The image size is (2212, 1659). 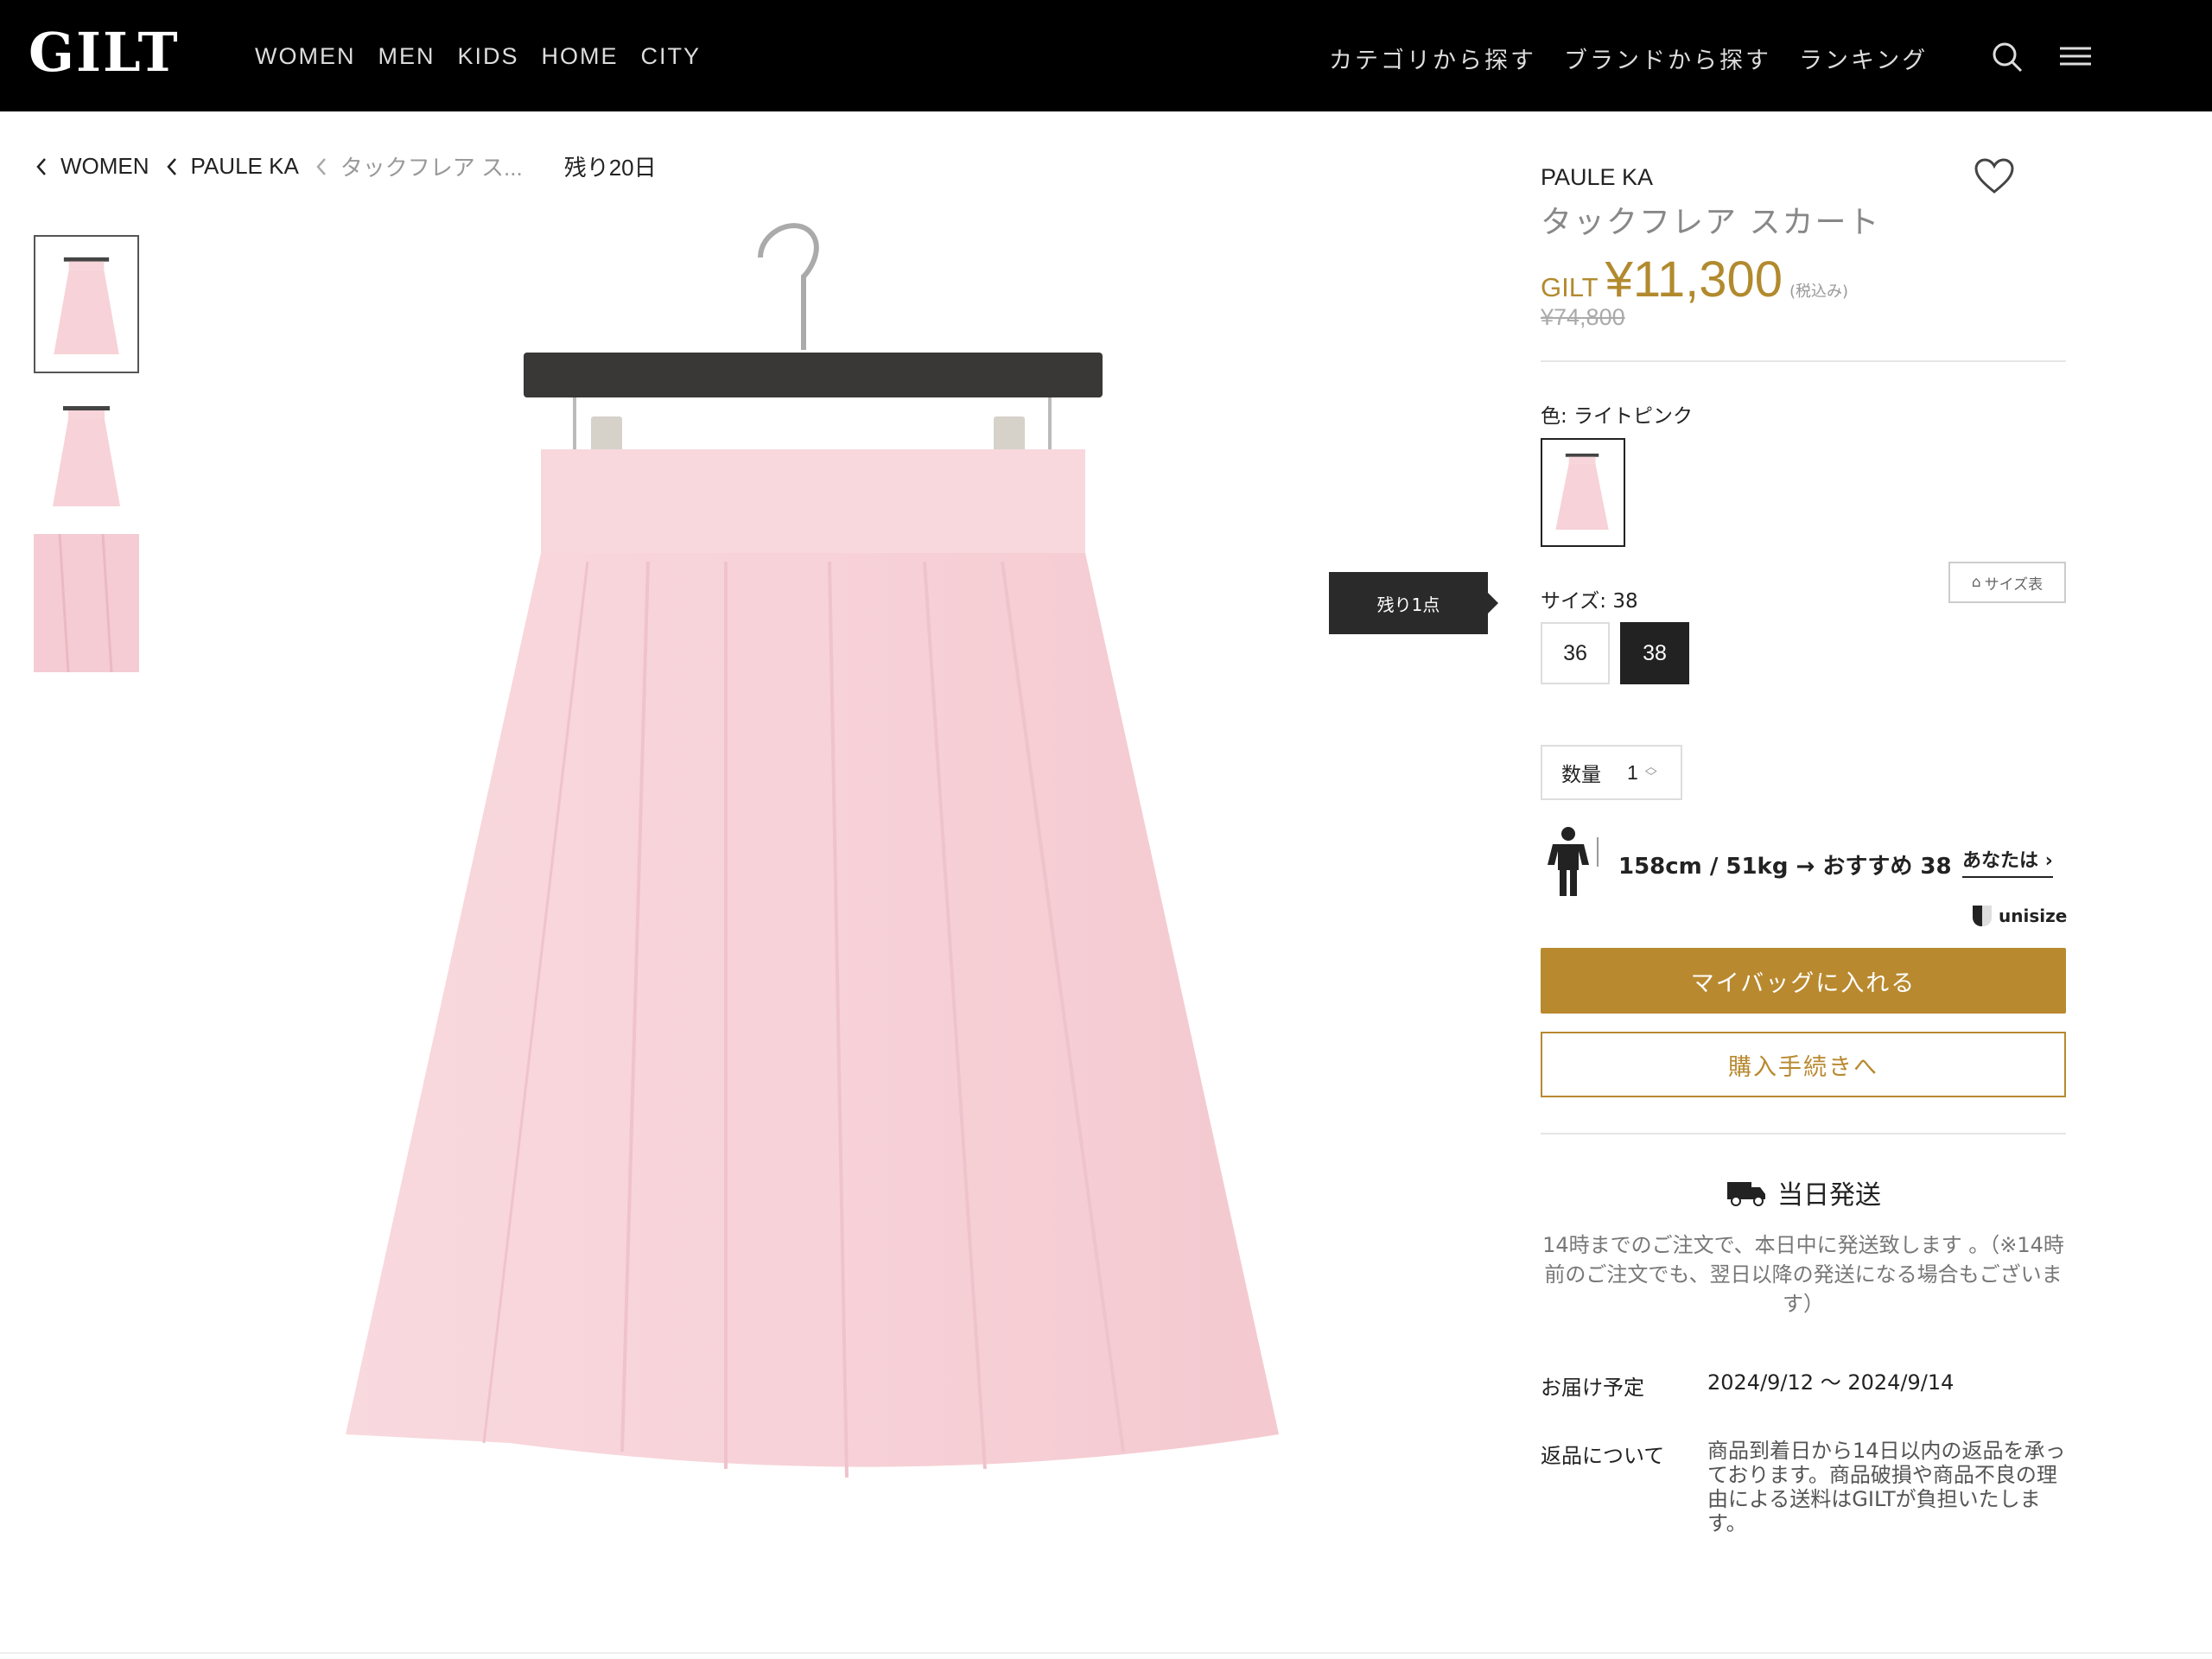 I want to click on breadcrumb-brand: PAULE KA, so click(x=232, y=166).